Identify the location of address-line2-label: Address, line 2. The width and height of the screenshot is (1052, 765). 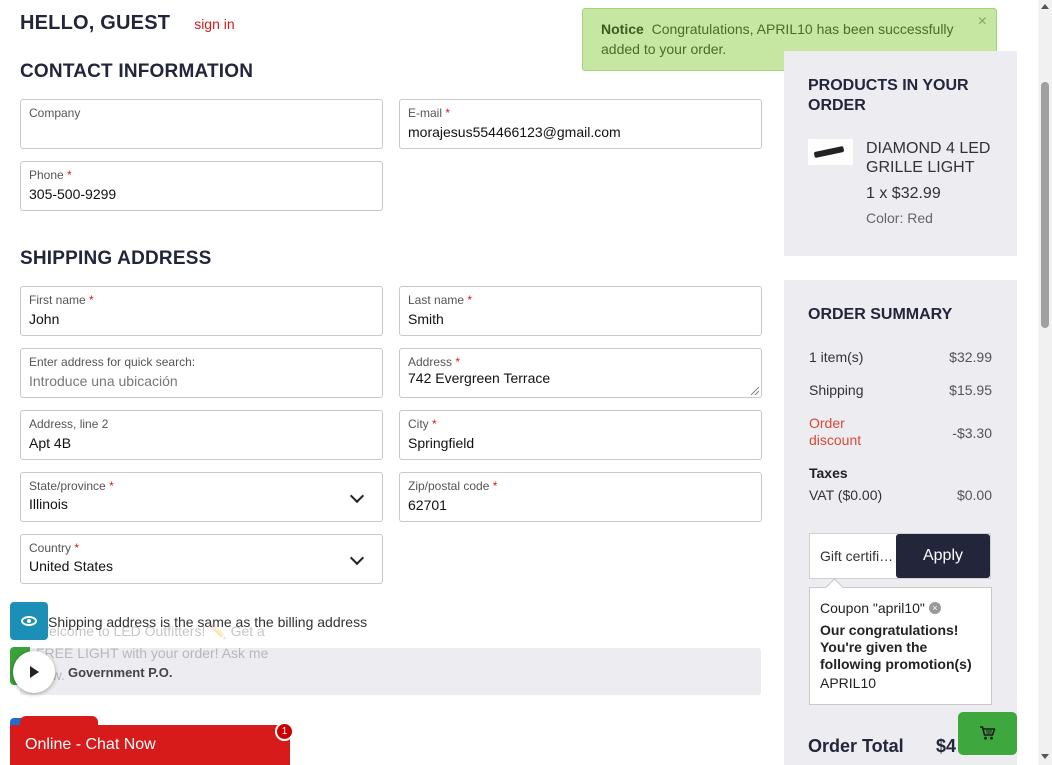
(69, 424).